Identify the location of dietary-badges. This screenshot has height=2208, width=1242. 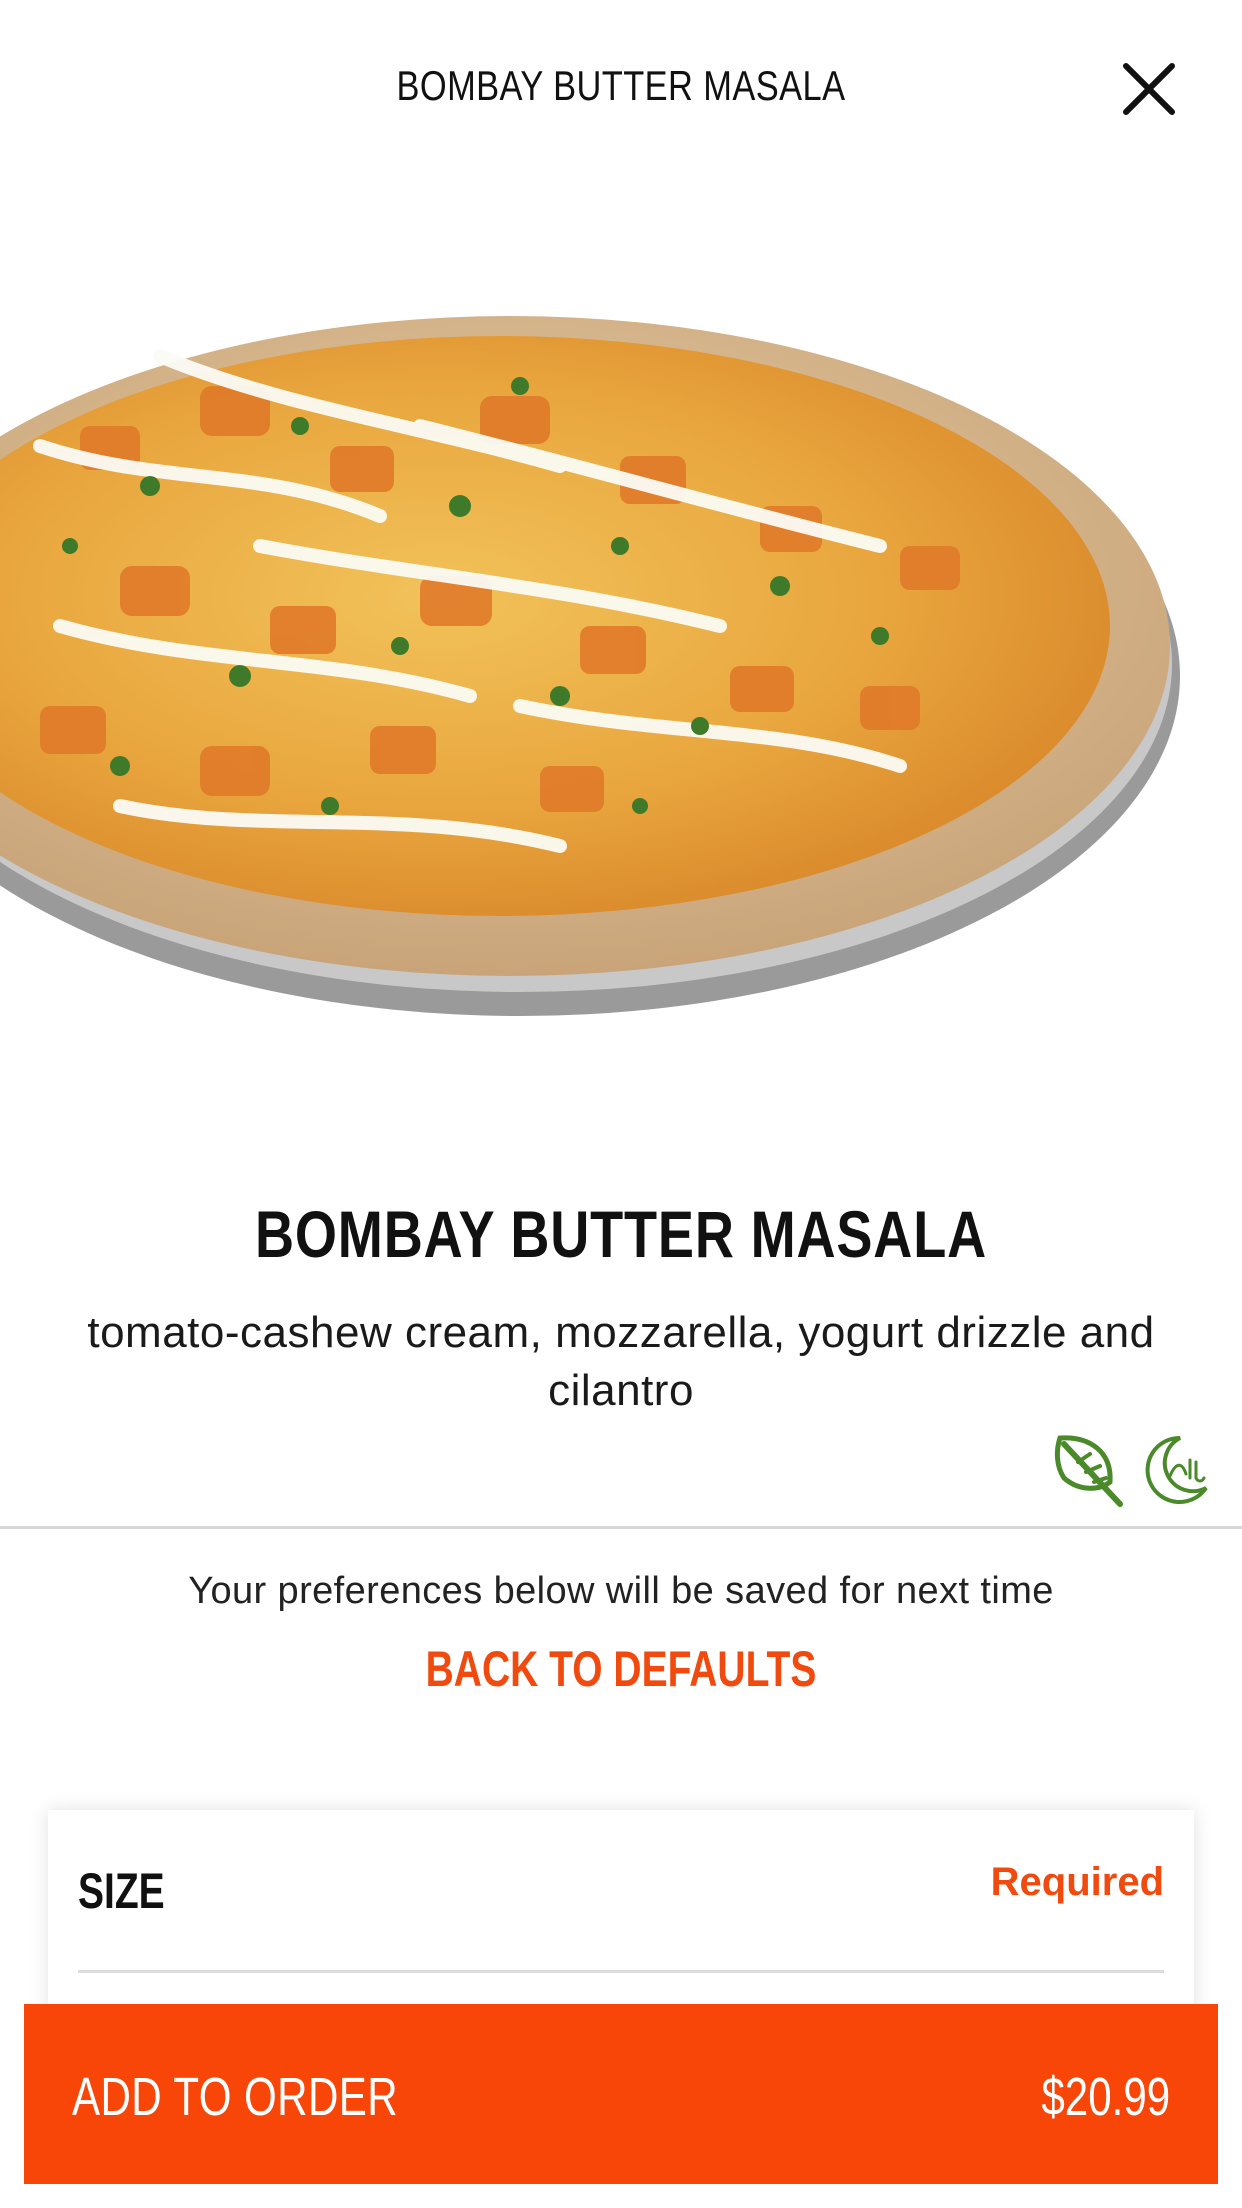
(1131, 1470).